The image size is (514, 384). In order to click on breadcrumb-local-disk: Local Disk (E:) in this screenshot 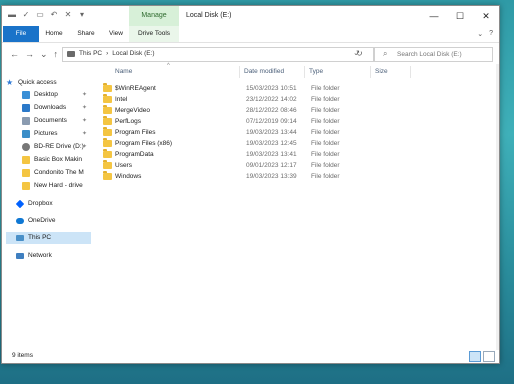, I will do `click(133, 53)`.